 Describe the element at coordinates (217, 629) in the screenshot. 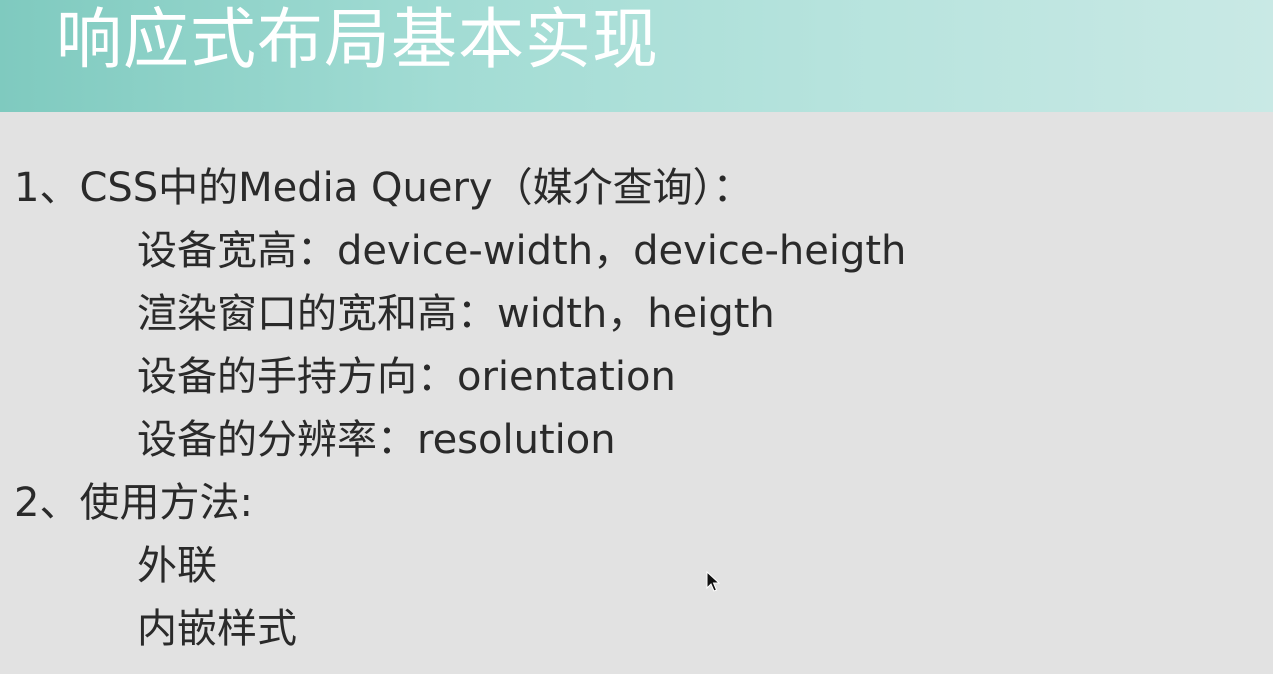

I see `list-item-inline-style: 内嵌样式` at that location.